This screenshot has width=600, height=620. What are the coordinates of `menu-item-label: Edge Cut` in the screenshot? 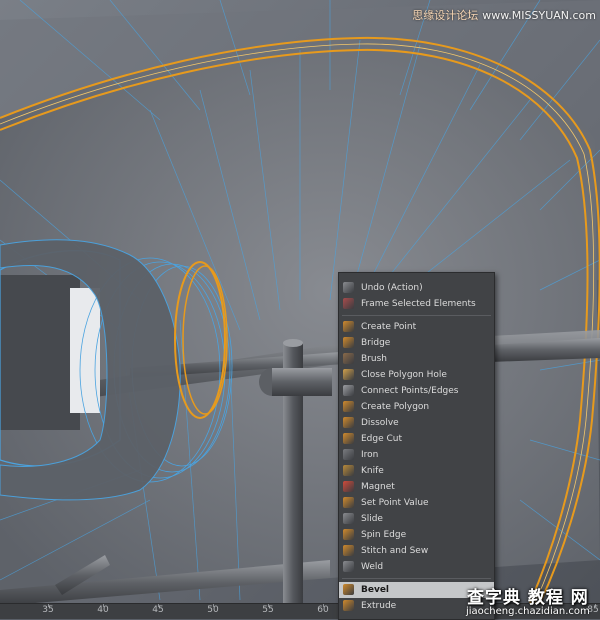 It's located at (382, 439).